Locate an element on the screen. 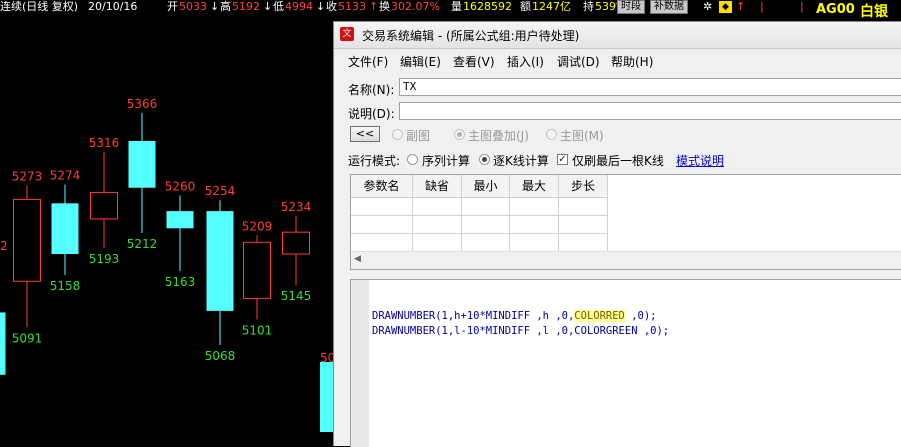 The width and height of the screenshot is (901, 447). dialog-titlebar: 文 交易系统编辑 - (所属公式组:用户待处理) is located at coordinates (617, 35).